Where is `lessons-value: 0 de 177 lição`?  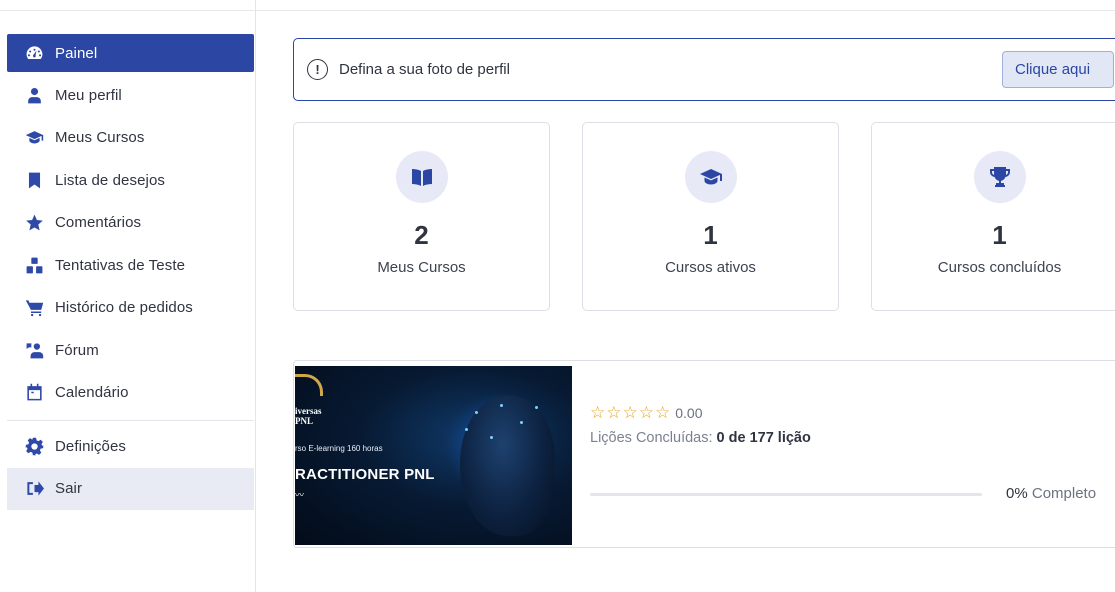
lessons-value: 0 de 177 lição is located at coordinates (763, 438).